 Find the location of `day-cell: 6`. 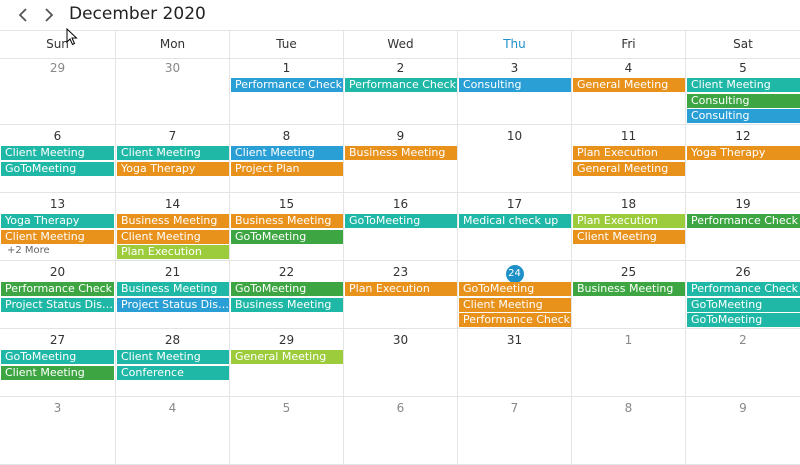

day-cell: 6 is located at coordinates (400, 431).